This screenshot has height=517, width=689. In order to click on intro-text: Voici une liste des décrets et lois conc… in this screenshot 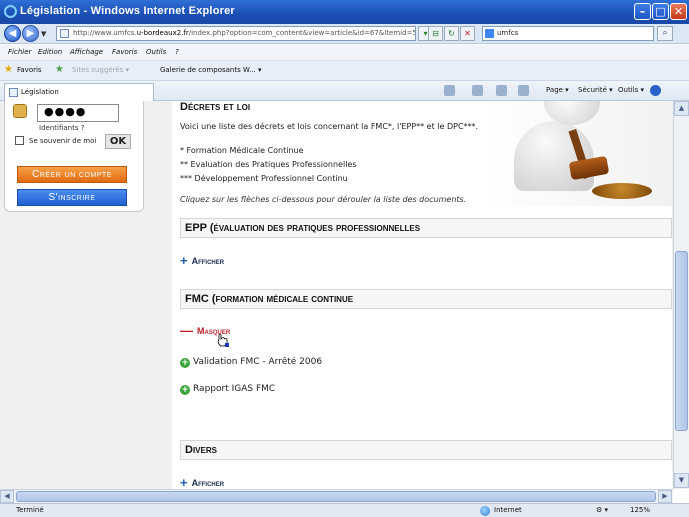, I will do `click(329, 126)`.